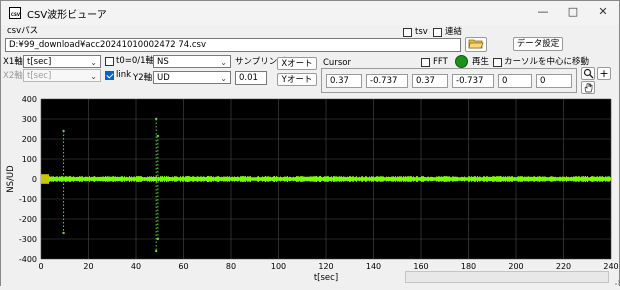 Image resolution: width=620 pixels, height=290 pixels. I want to click on sampling-input: 0.01, so click(251, 78).